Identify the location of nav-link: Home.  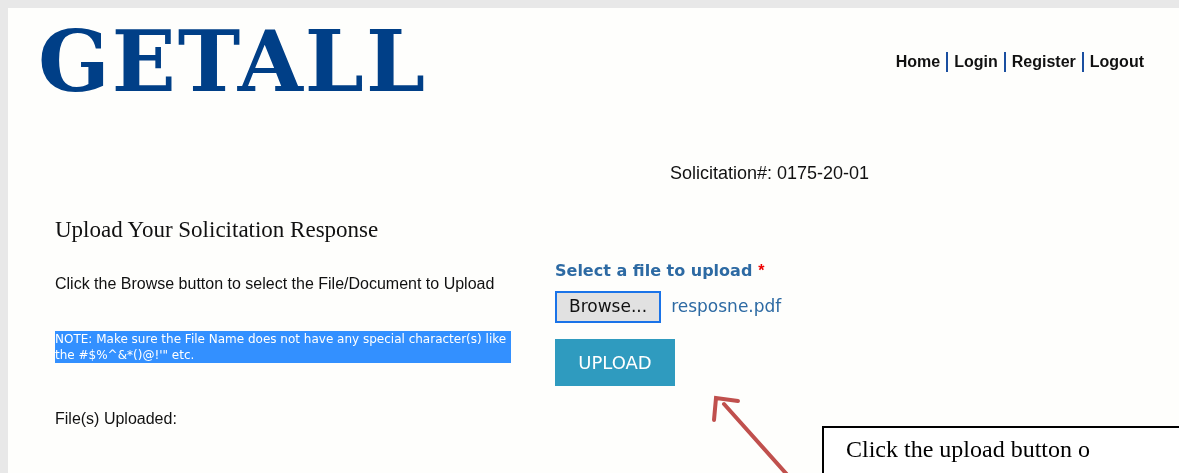
(918, 62).